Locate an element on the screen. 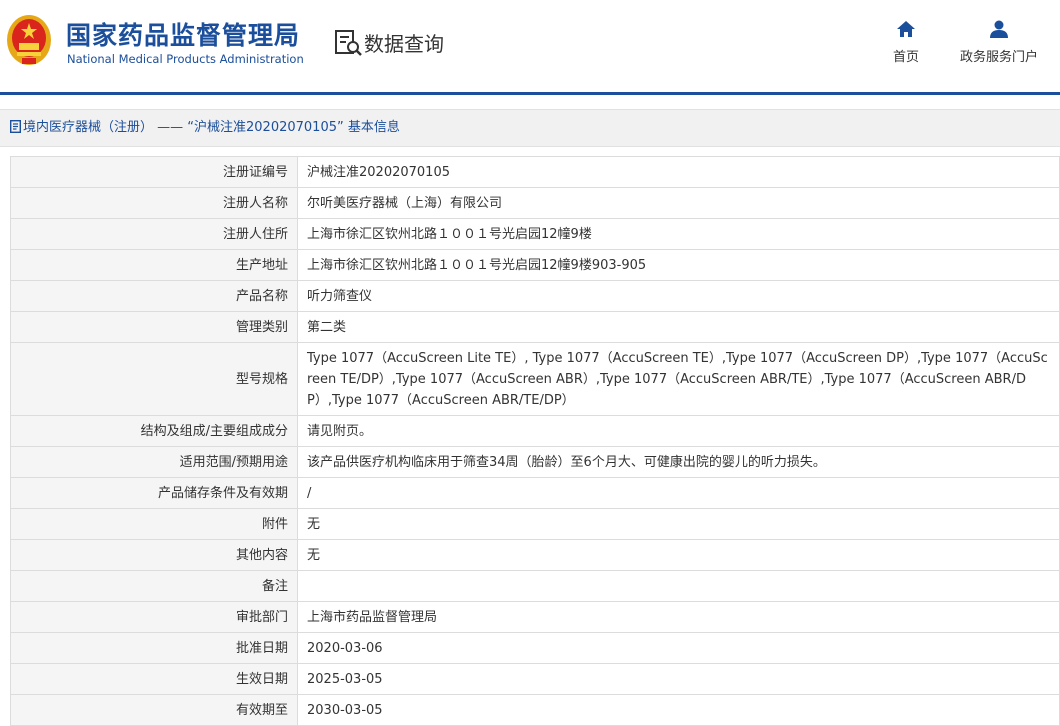 Image resolution: width=1060 pixels, height=726 pixels. table-row: 附件 无 is located at coordinates (535, 524).